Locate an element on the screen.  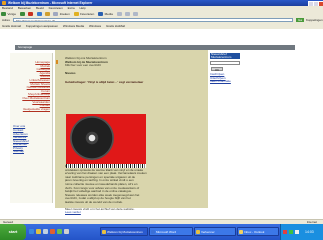
forward-icon is located at coordinates (22, 14).